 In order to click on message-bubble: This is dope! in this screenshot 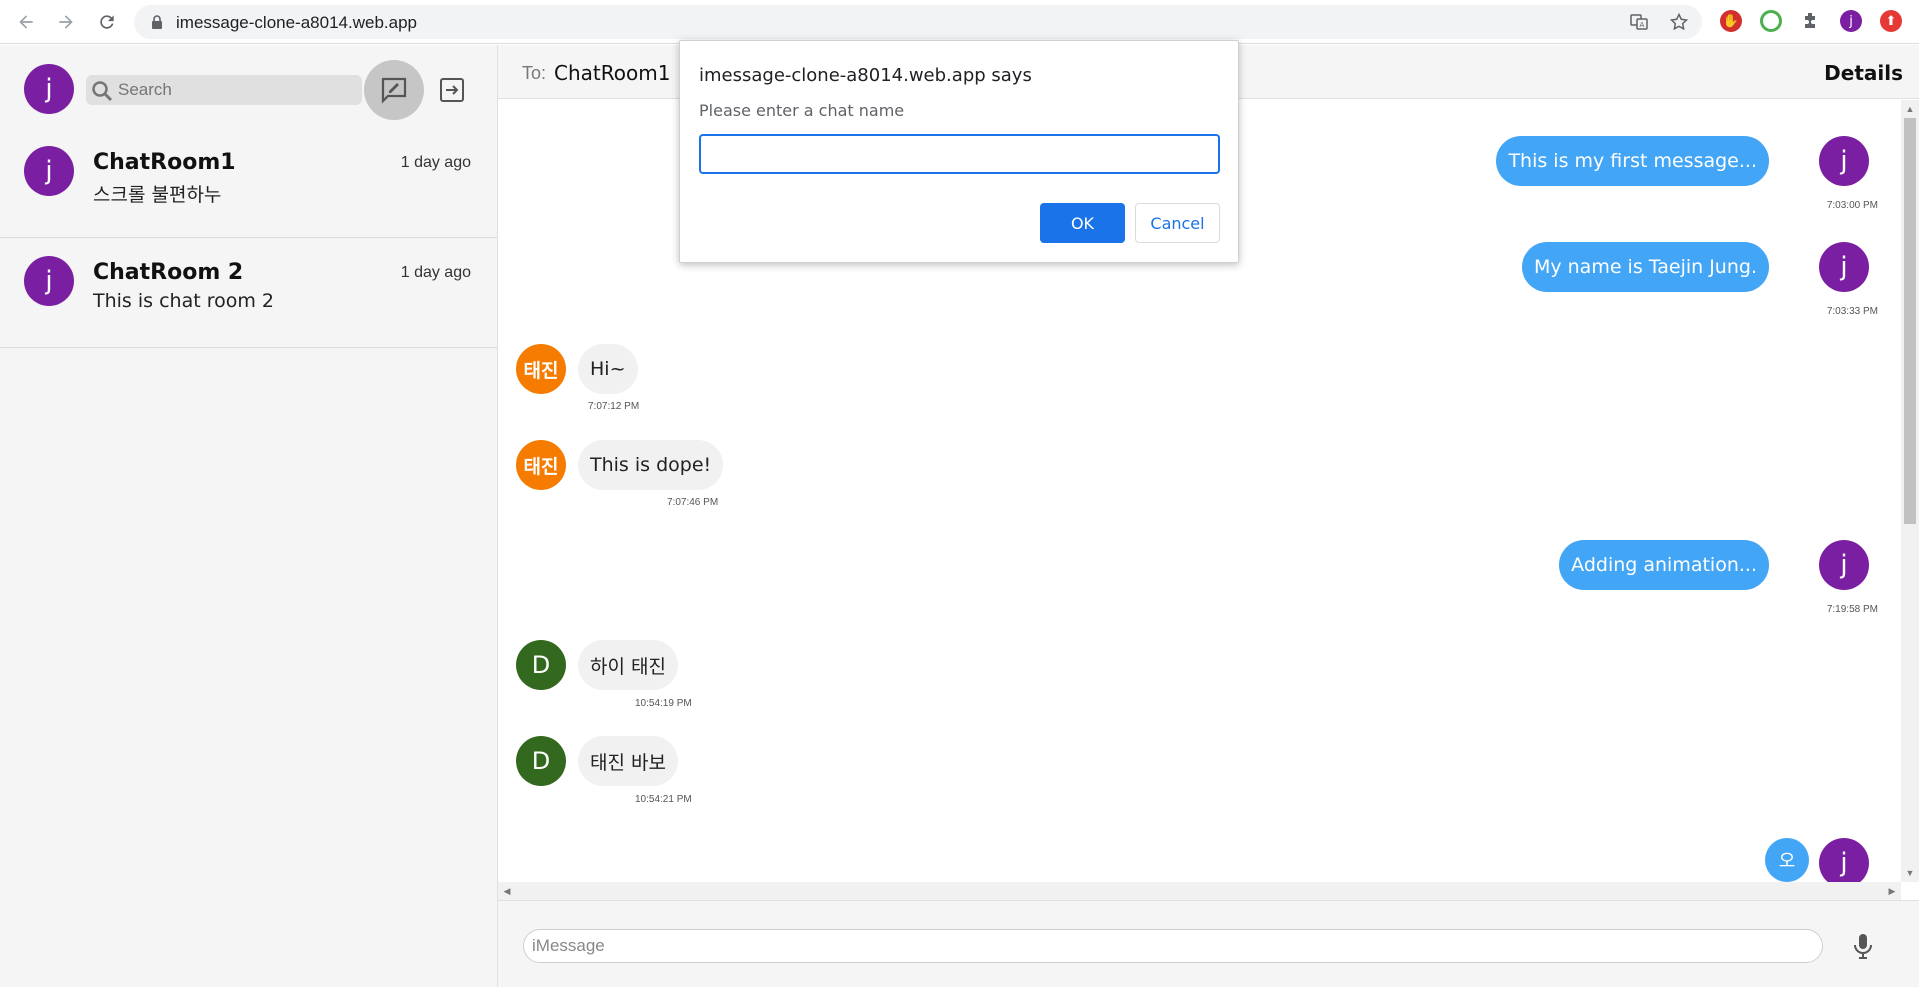, I will do `click(651, 465)`.